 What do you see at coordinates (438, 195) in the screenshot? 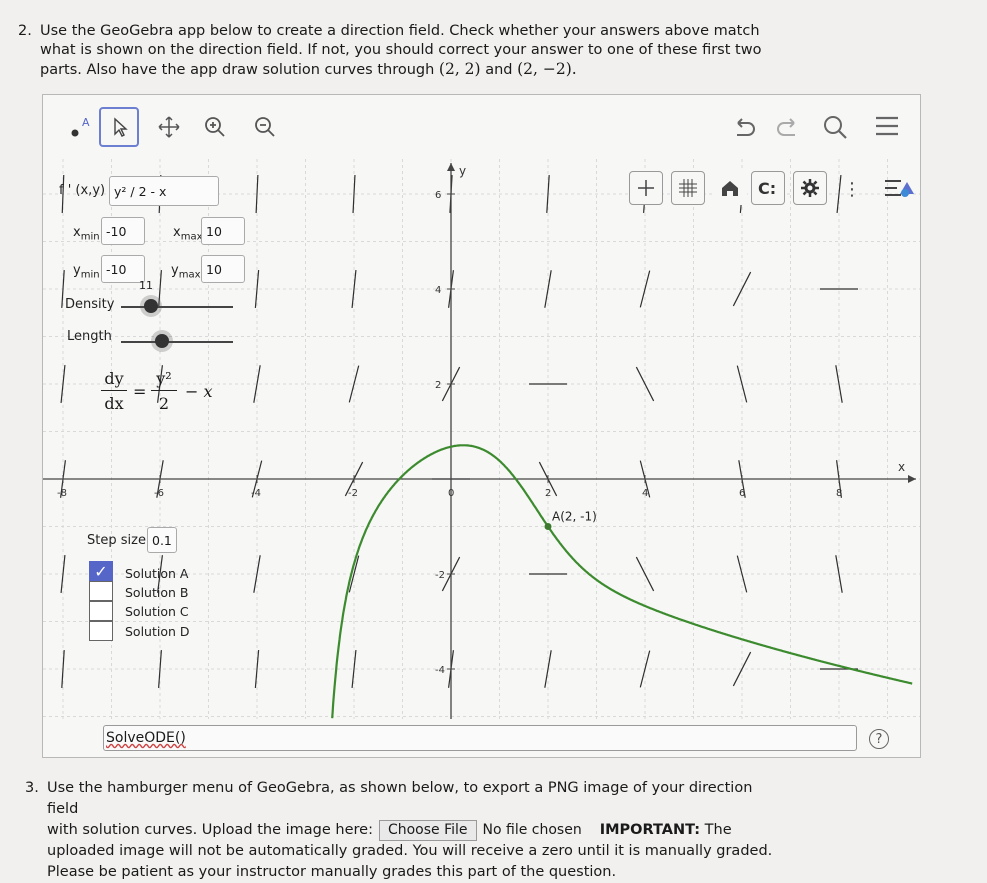
I see `y-tick-label: 6` at bounding box center [438, 195].